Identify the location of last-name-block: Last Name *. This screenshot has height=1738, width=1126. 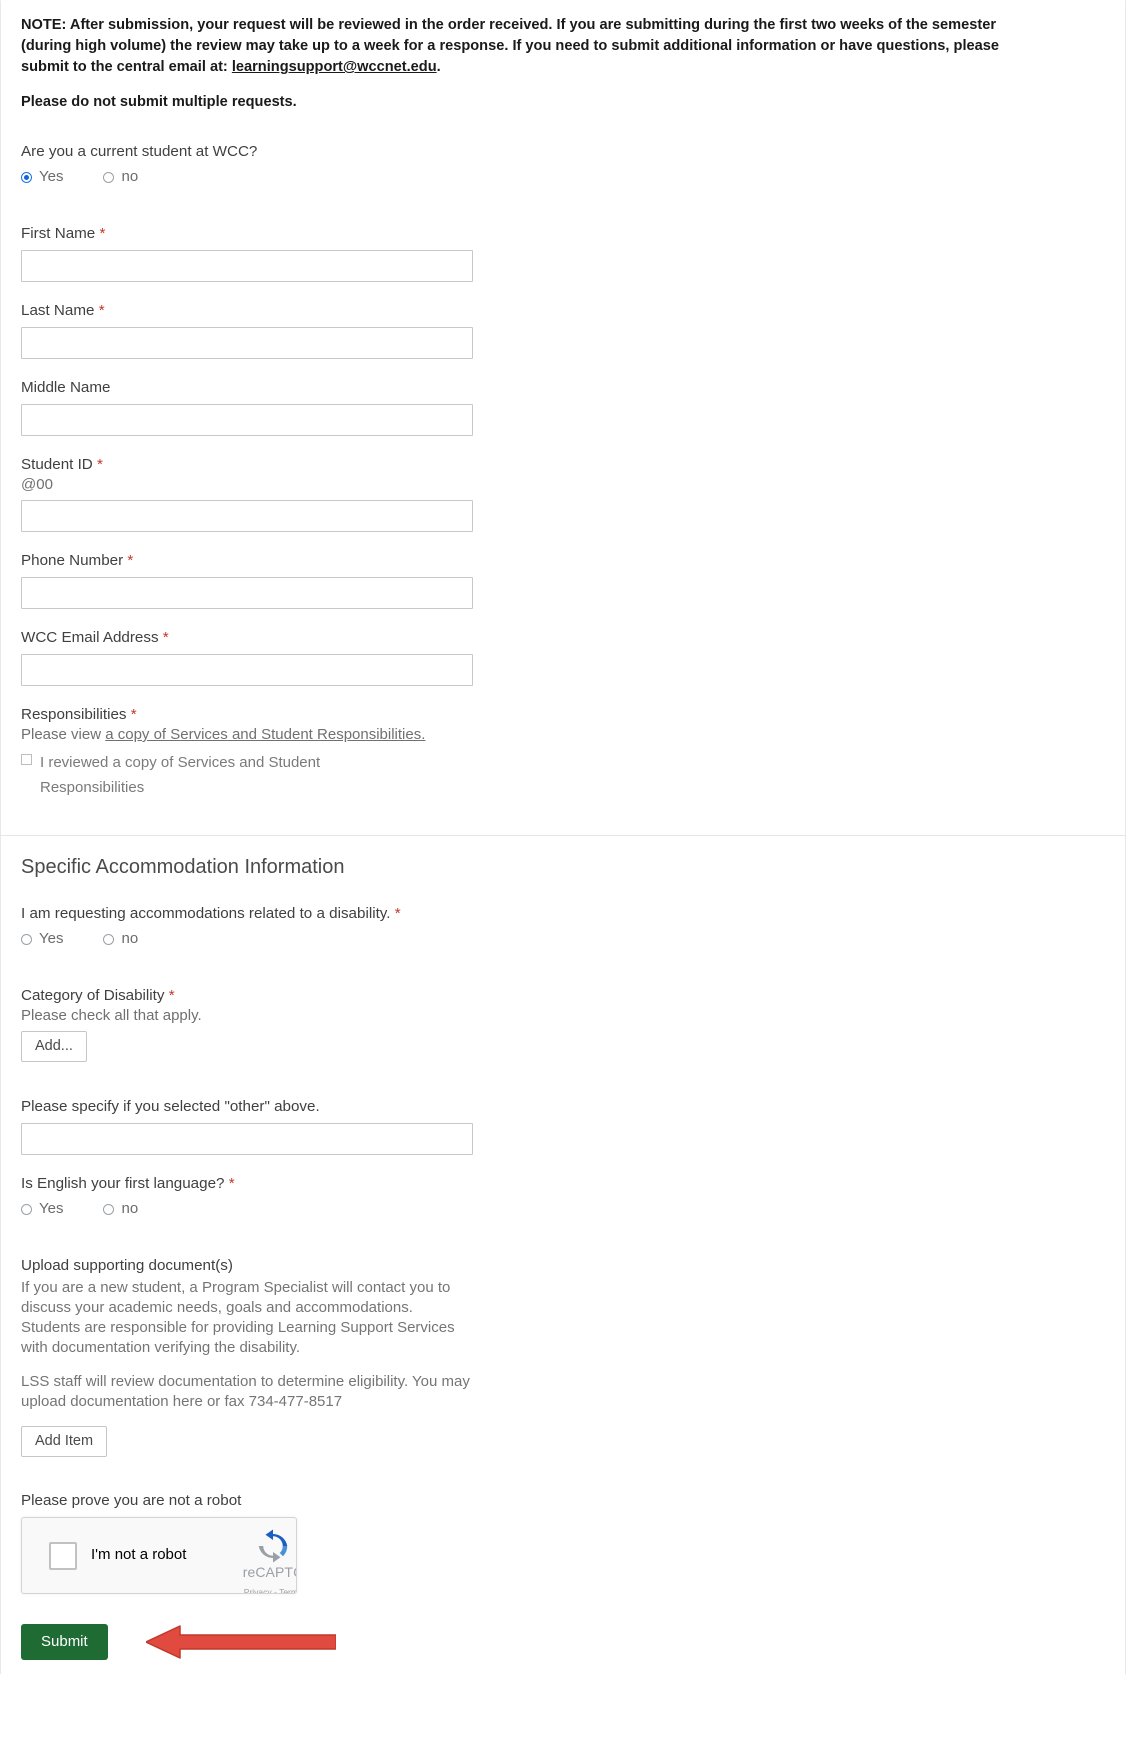
(563, 330).